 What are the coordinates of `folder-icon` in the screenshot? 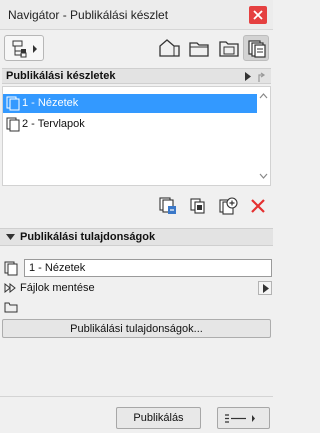 It's located at (11, 307).